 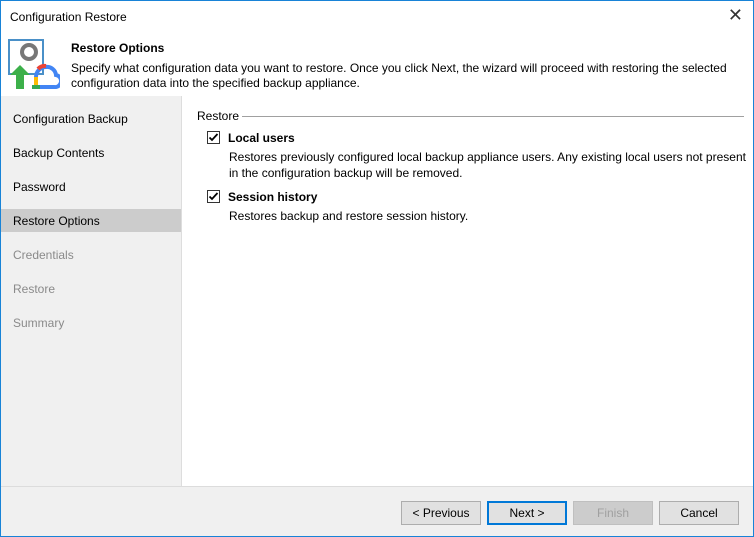 What do you see at coordinates (261, 138) in the screenshot?
I see `local-users-label: Local users` at bounding box center [261, 138].